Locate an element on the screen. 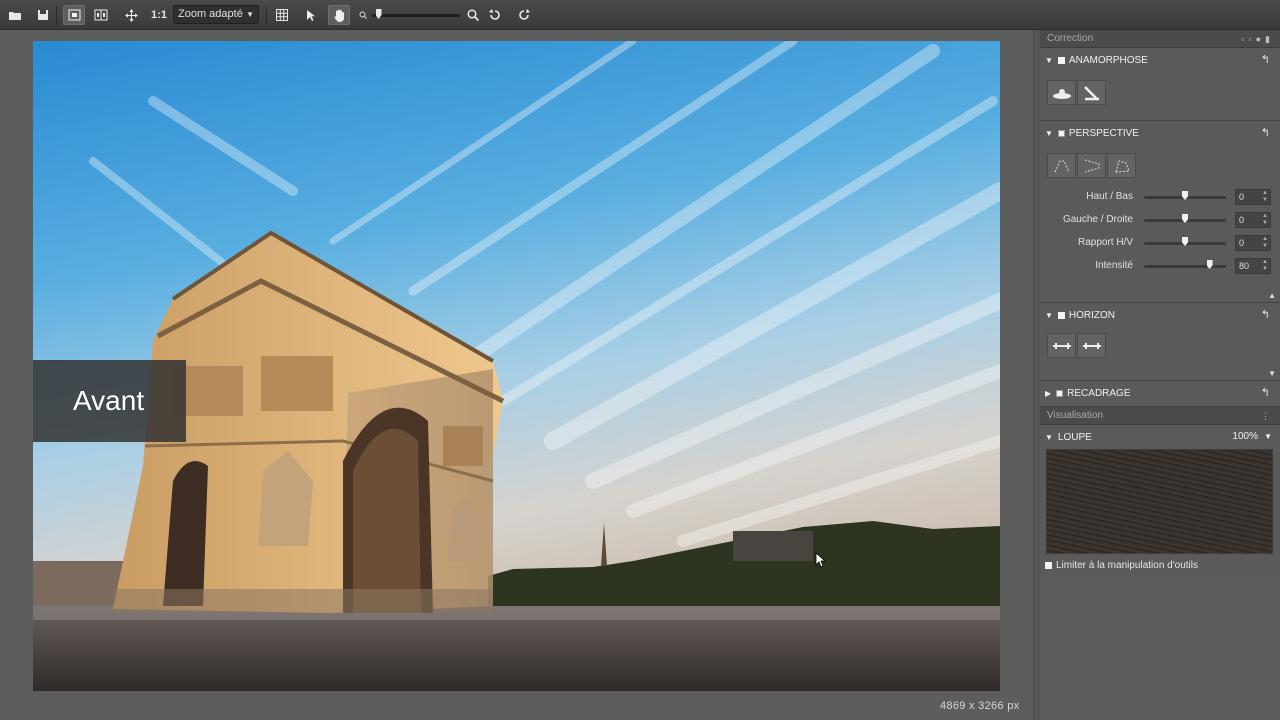 The height and width of the screenshot is (720, 1280). panel-title-text: Correction is located at coordinates (1070, 38).